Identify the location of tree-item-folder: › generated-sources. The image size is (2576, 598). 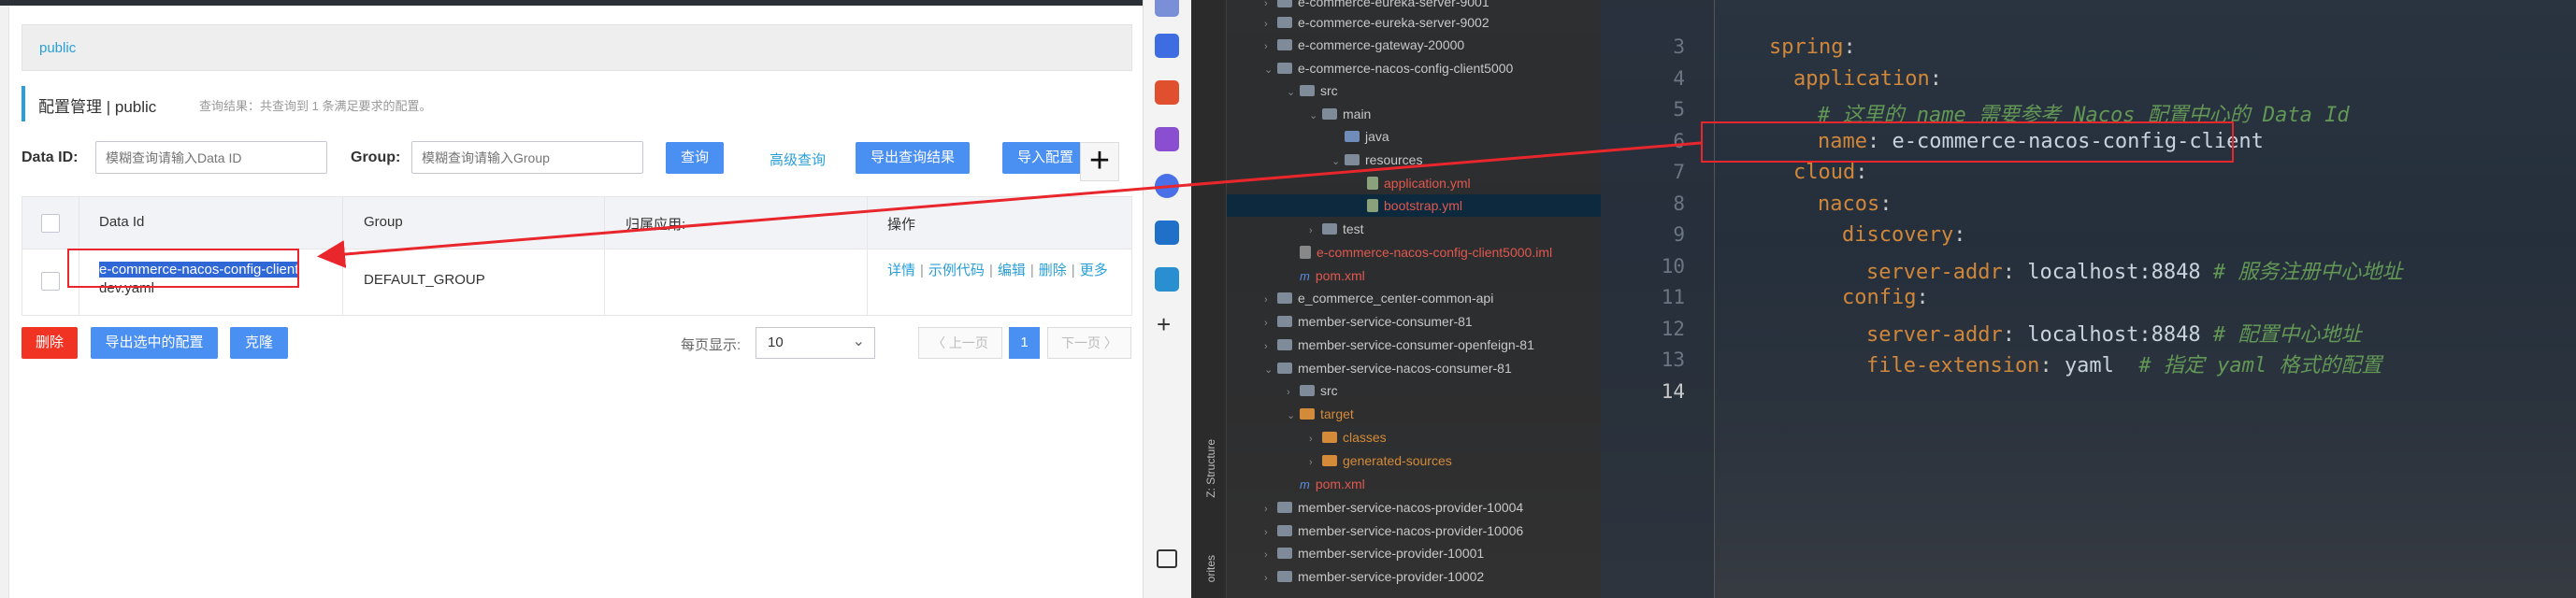
(1381, 460).